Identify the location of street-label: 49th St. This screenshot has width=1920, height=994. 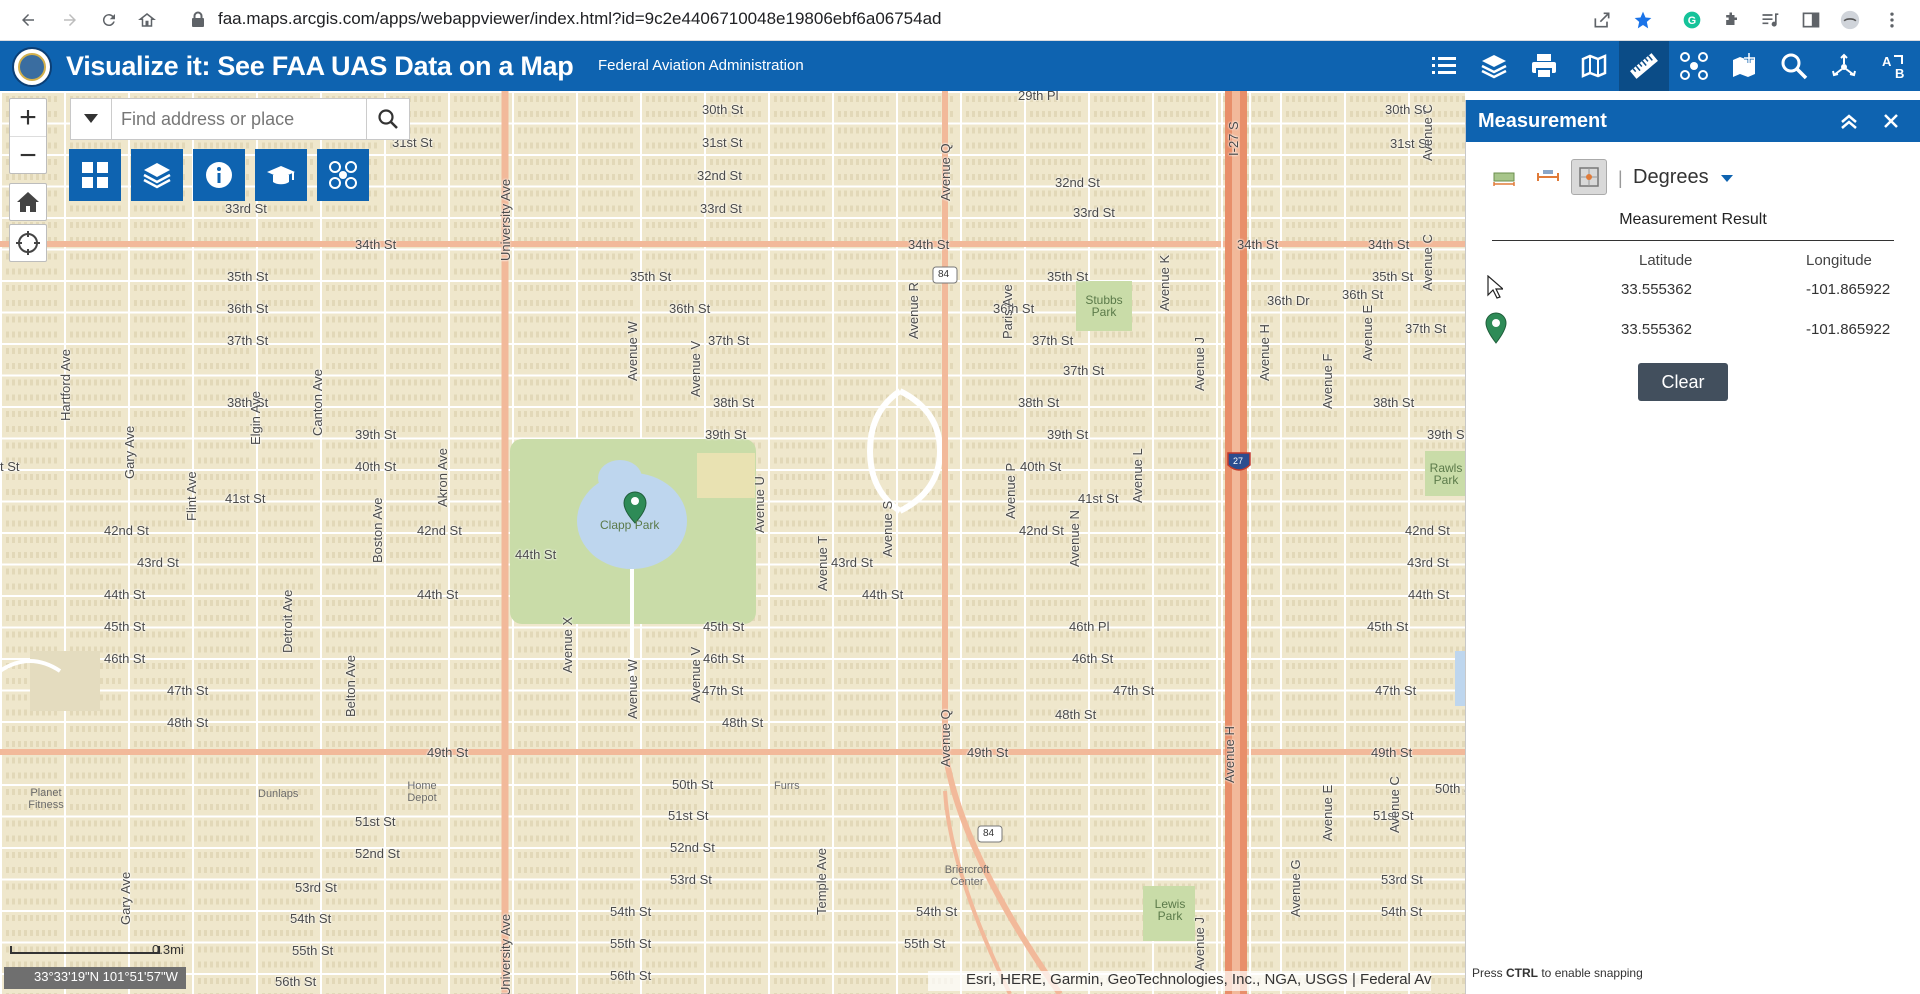
(1392, 752).